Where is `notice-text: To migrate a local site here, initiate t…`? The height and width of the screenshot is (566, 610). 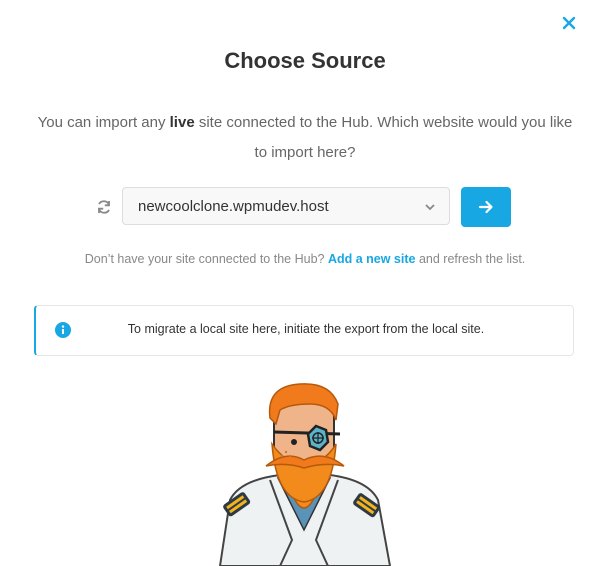 notice-text: To migrate a local site here, initiate t… is located at coordinates (306, 329).